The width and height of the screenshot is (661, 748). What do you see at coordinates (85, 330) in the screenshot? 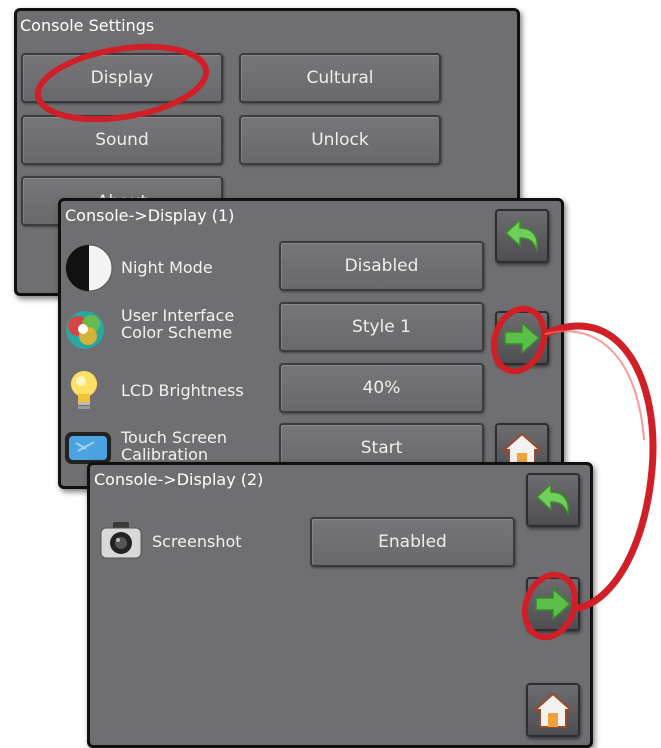
I see `color-scheme-icon` at bounding box center [85, 330].